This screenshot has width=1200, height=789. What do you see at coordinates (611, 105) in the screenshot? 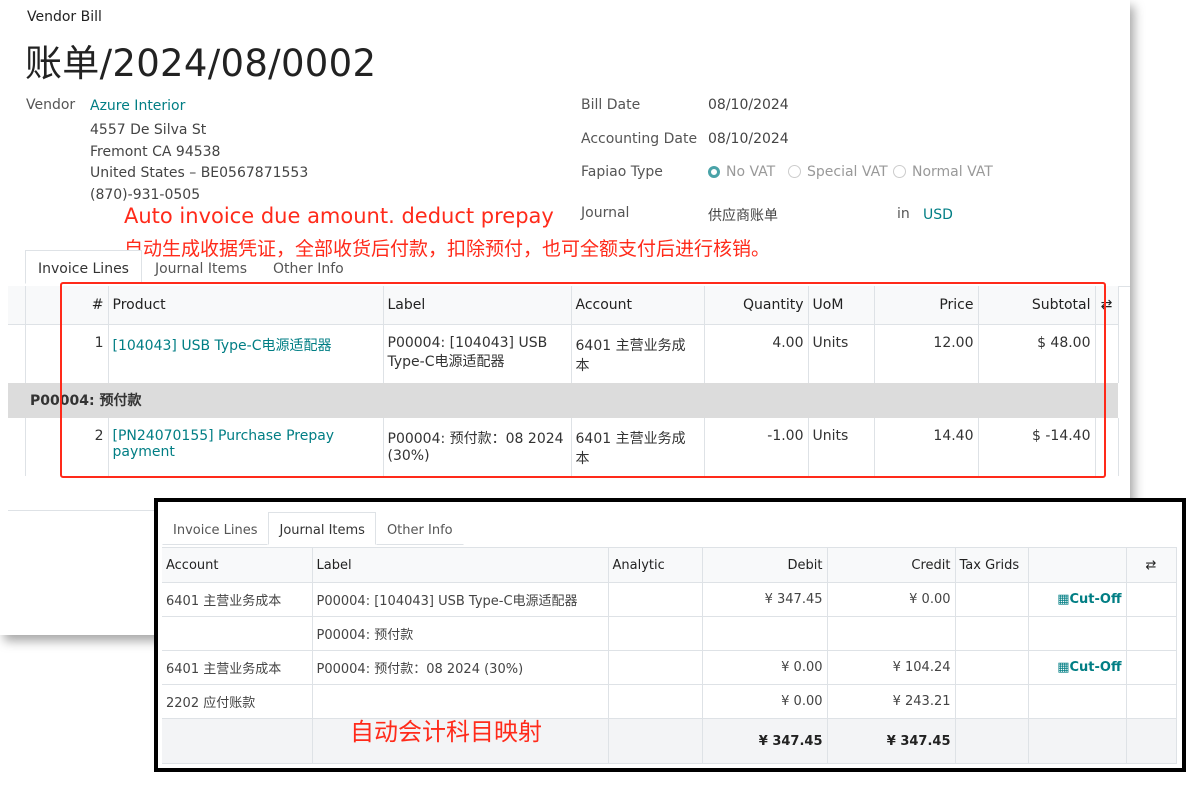
I see `bill-date-label: Bill Date` at bounding box center [611, 105].